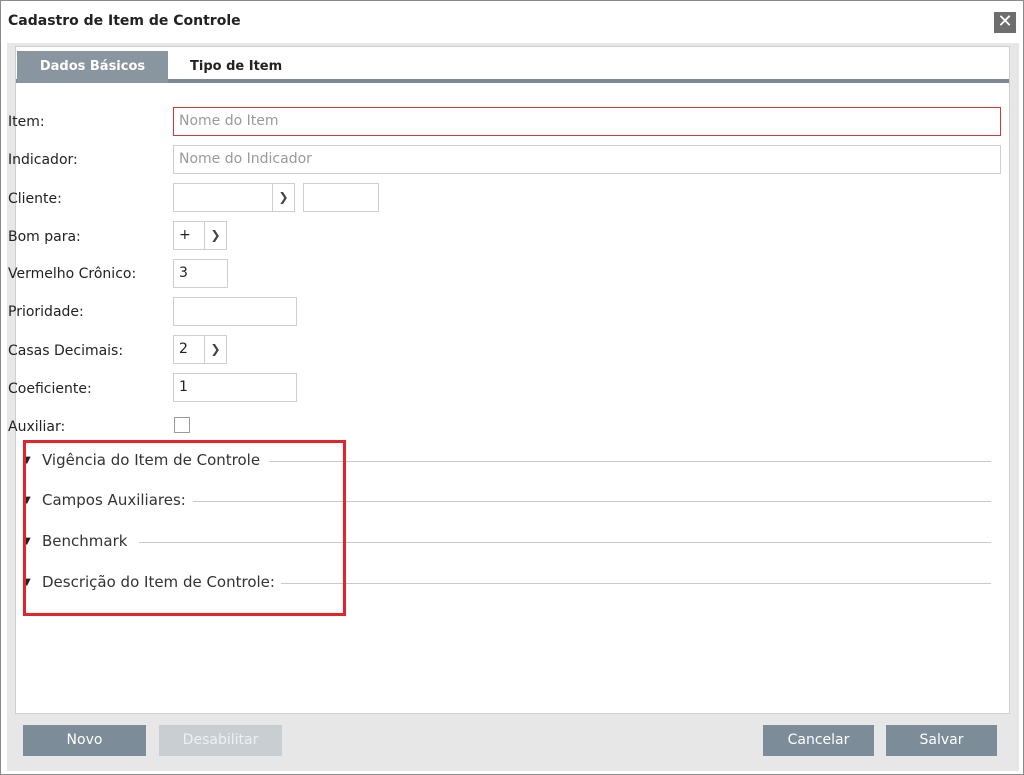 This screenshot has height=775, width=1024. What do you see at coordinates (124, 21) in the screenshot?
I see `dialog-title: Cadastro de Item de Controle` at bounding box center [124, 21].